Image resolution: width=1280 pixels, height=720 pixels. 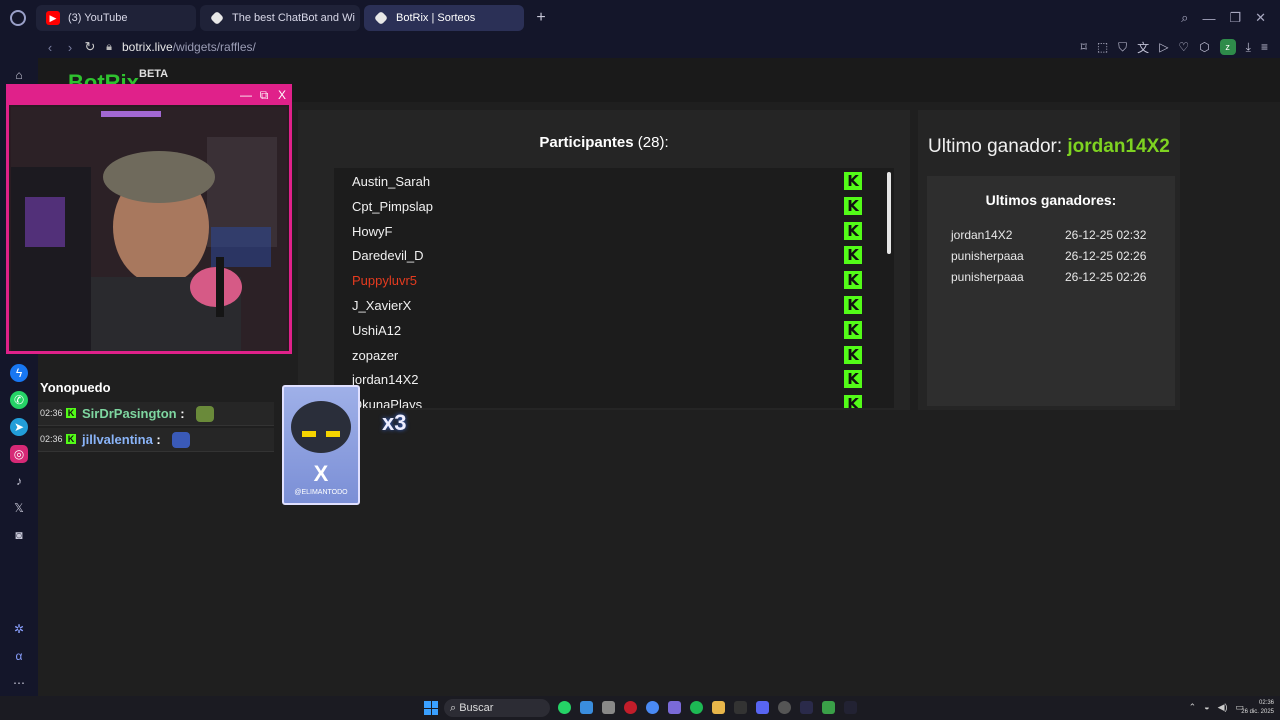 What do you see at coordinates (19, 373) in the screenshot?
I see `messenger-icon: ϟ` at bounding box center [19, 373].